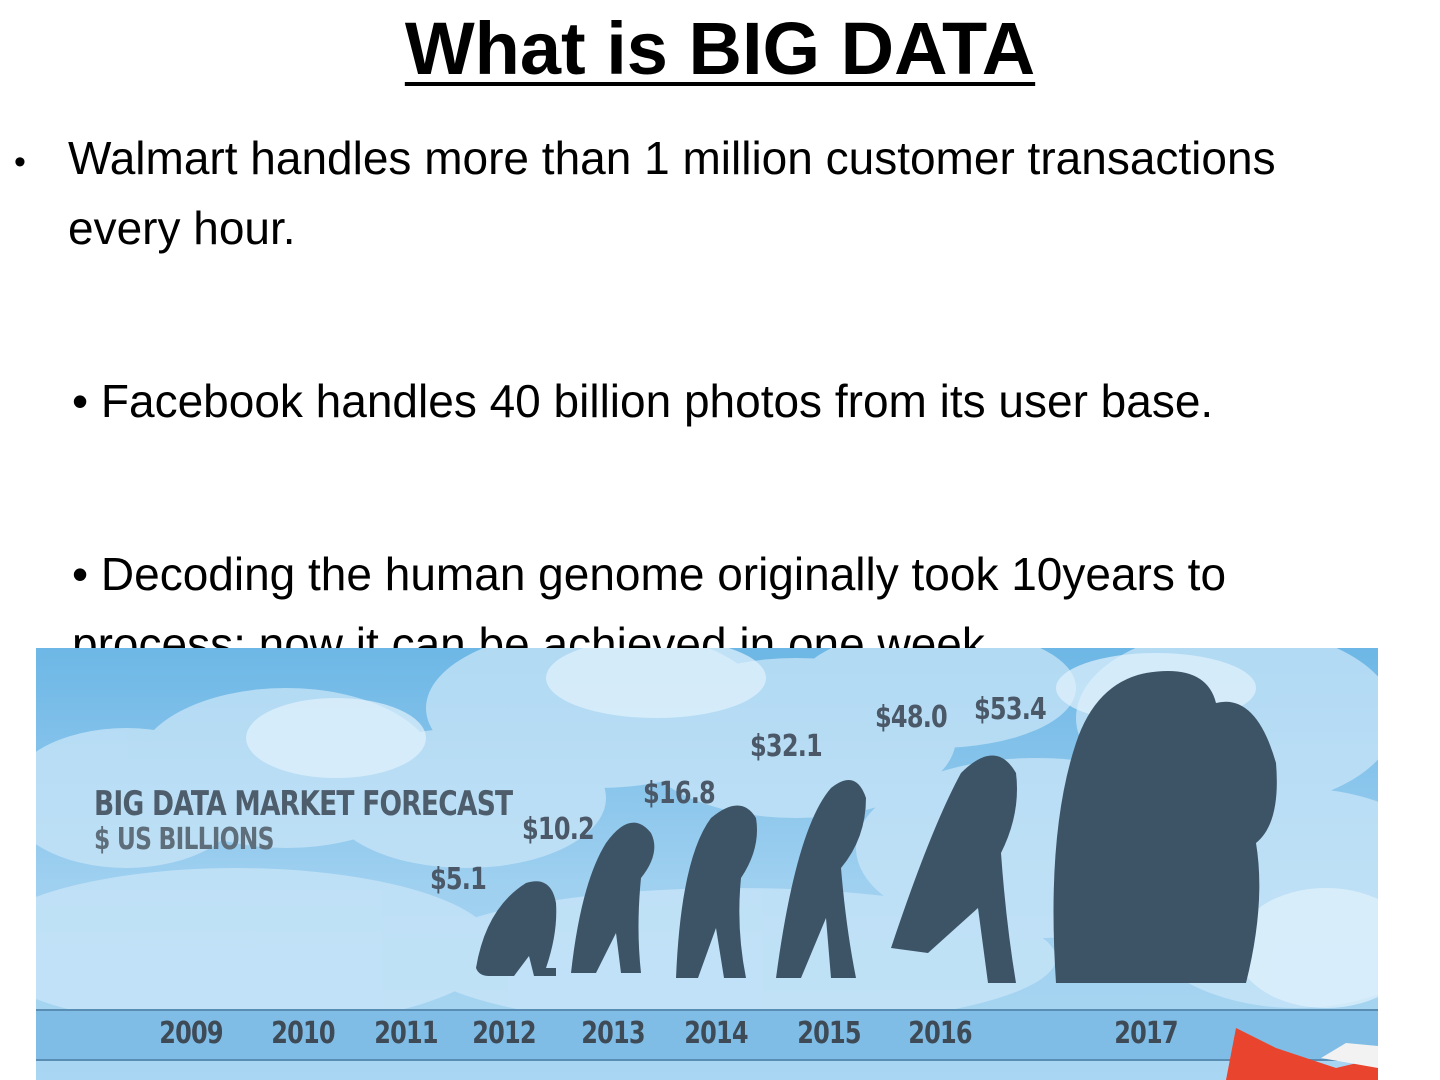 This screenshot has height=1080, width=1440. I want to click on year-label-2012: 2012, so click(504, 1033).